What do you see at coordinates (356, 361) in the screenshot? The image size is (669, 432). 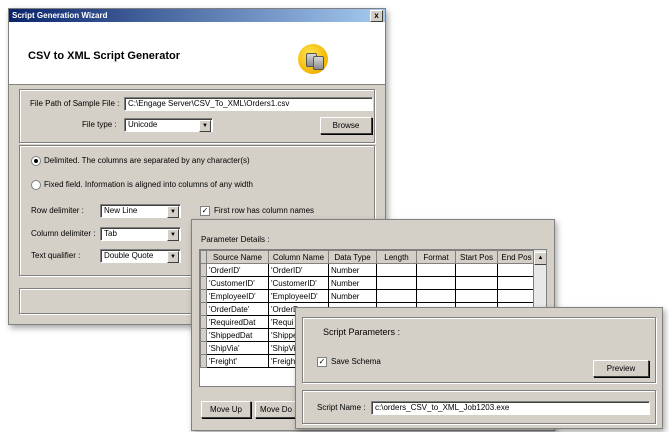 I see `save-schema-label: Save Schema` at bounding box center [356, 361].